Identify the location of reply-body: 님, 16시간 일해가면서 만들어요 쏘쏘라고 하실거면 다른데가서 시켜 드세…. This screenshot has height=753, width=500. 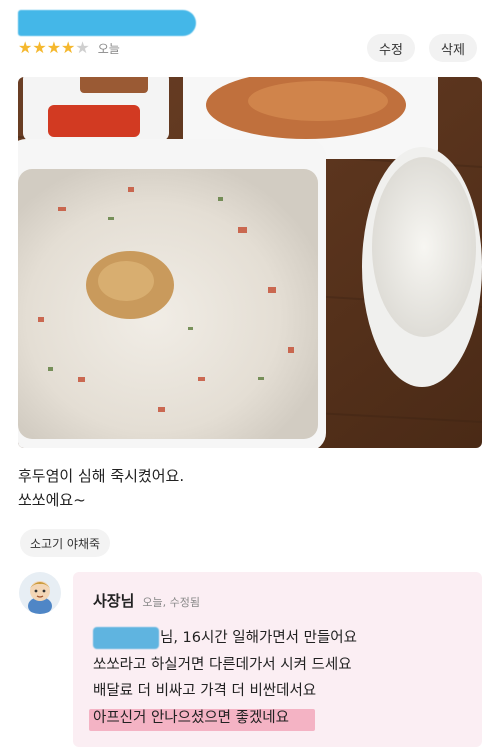
(281, 678).